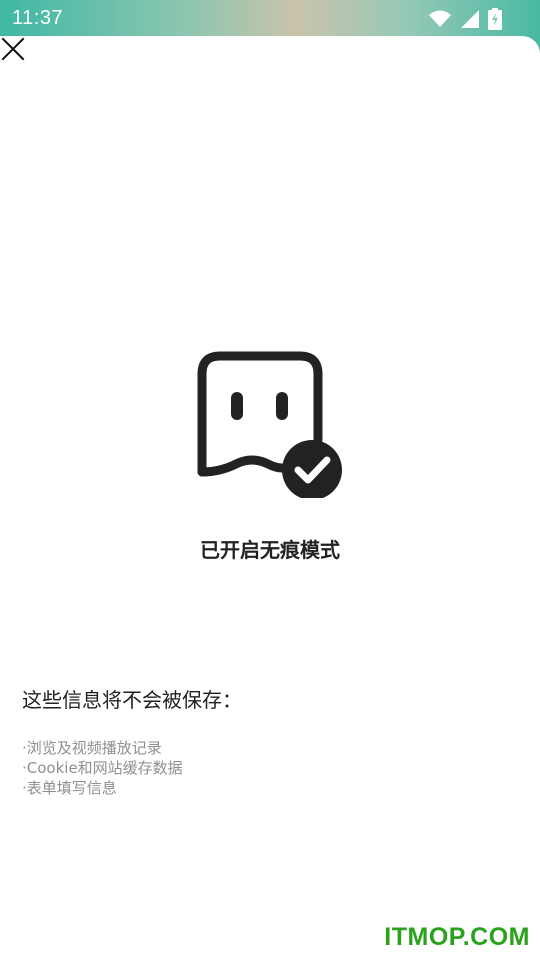 This screenshot has height=960, width=540. I want to click on watermark-logo: ITMOP.COM, so click(457, 937).